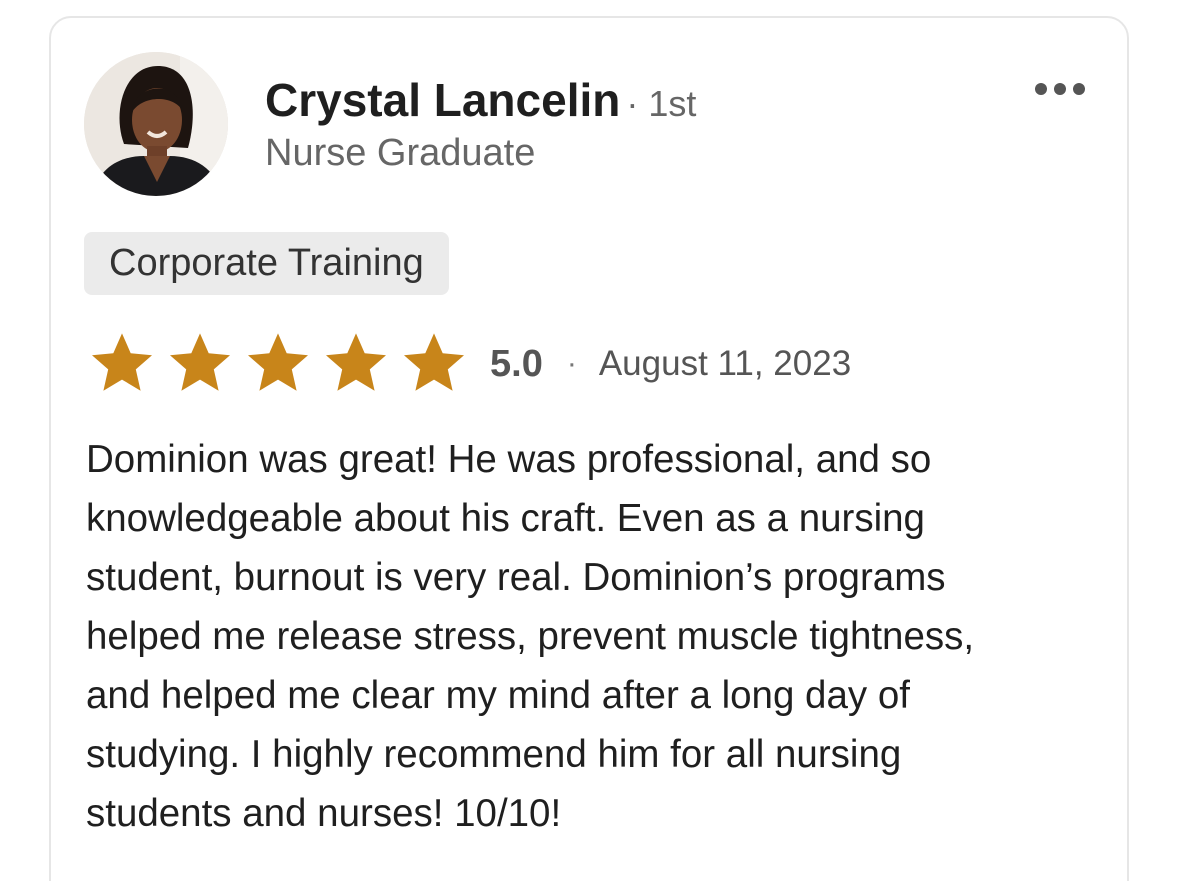 Image resolution: width=1179 pixels, height=881 pixels. I want to click on more-options-button, so click(1060, 89).